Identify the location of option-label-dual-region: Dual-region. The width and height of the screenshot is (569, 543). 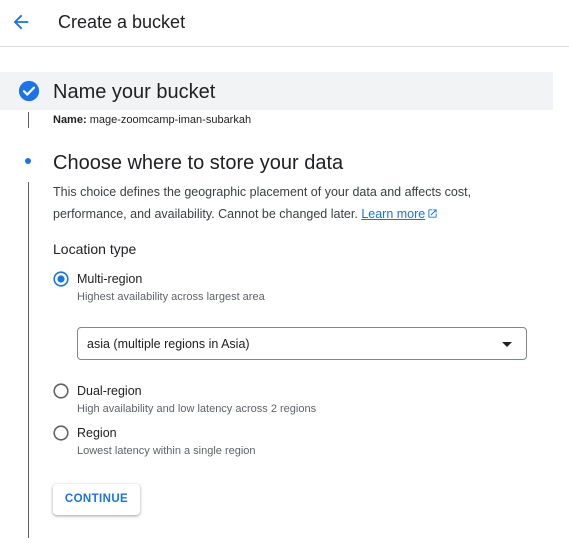
(109, 391).